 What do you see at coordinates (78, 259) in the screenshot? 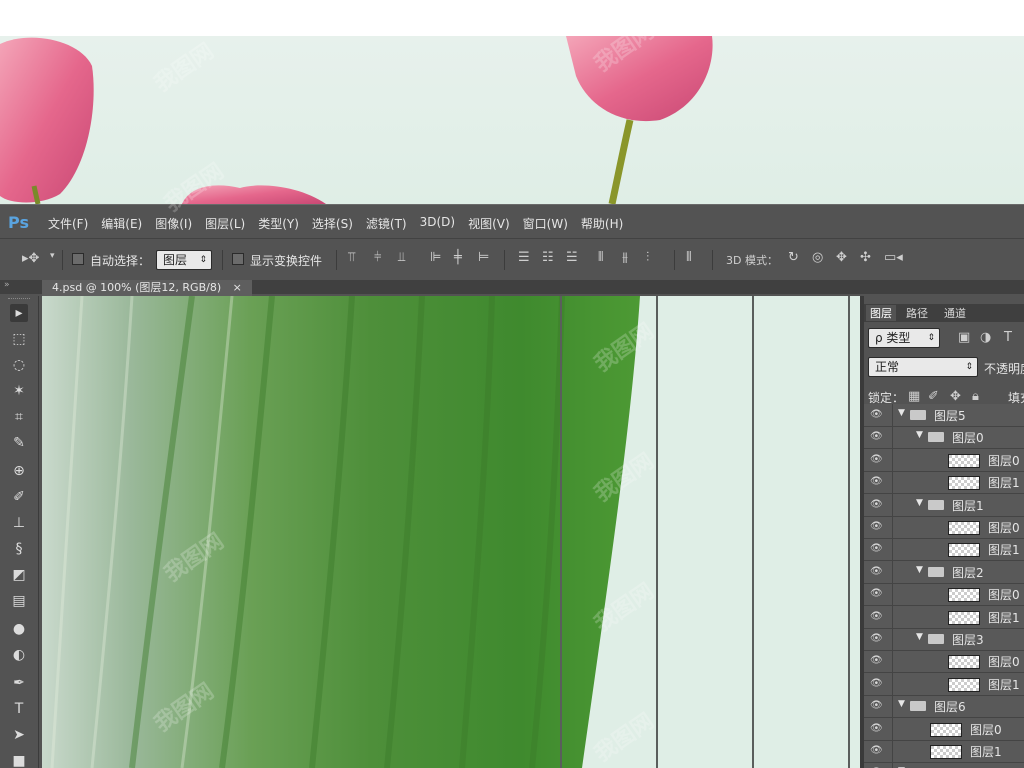
I see `auto-select-checkbox` at bounding box center [78, 259].